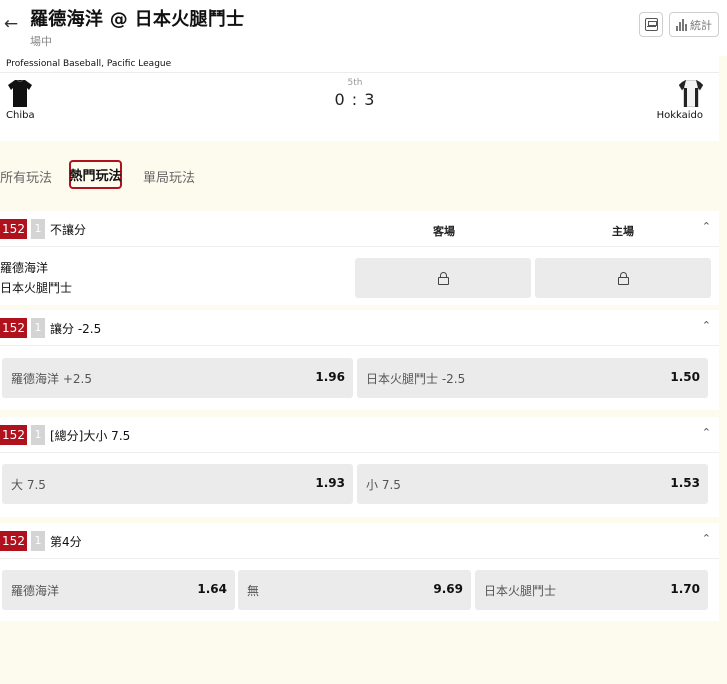 The image size is (727, 684). I want to click on stats-label: 統計, so click(701, 25).